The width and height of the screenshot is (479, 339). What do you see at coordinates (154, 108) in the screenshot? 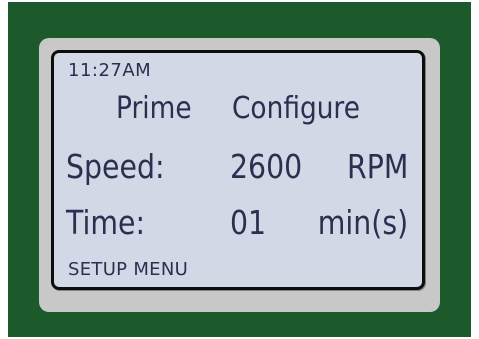
I see `screen-title-prime: Prime` at bounding box center [154, 108].